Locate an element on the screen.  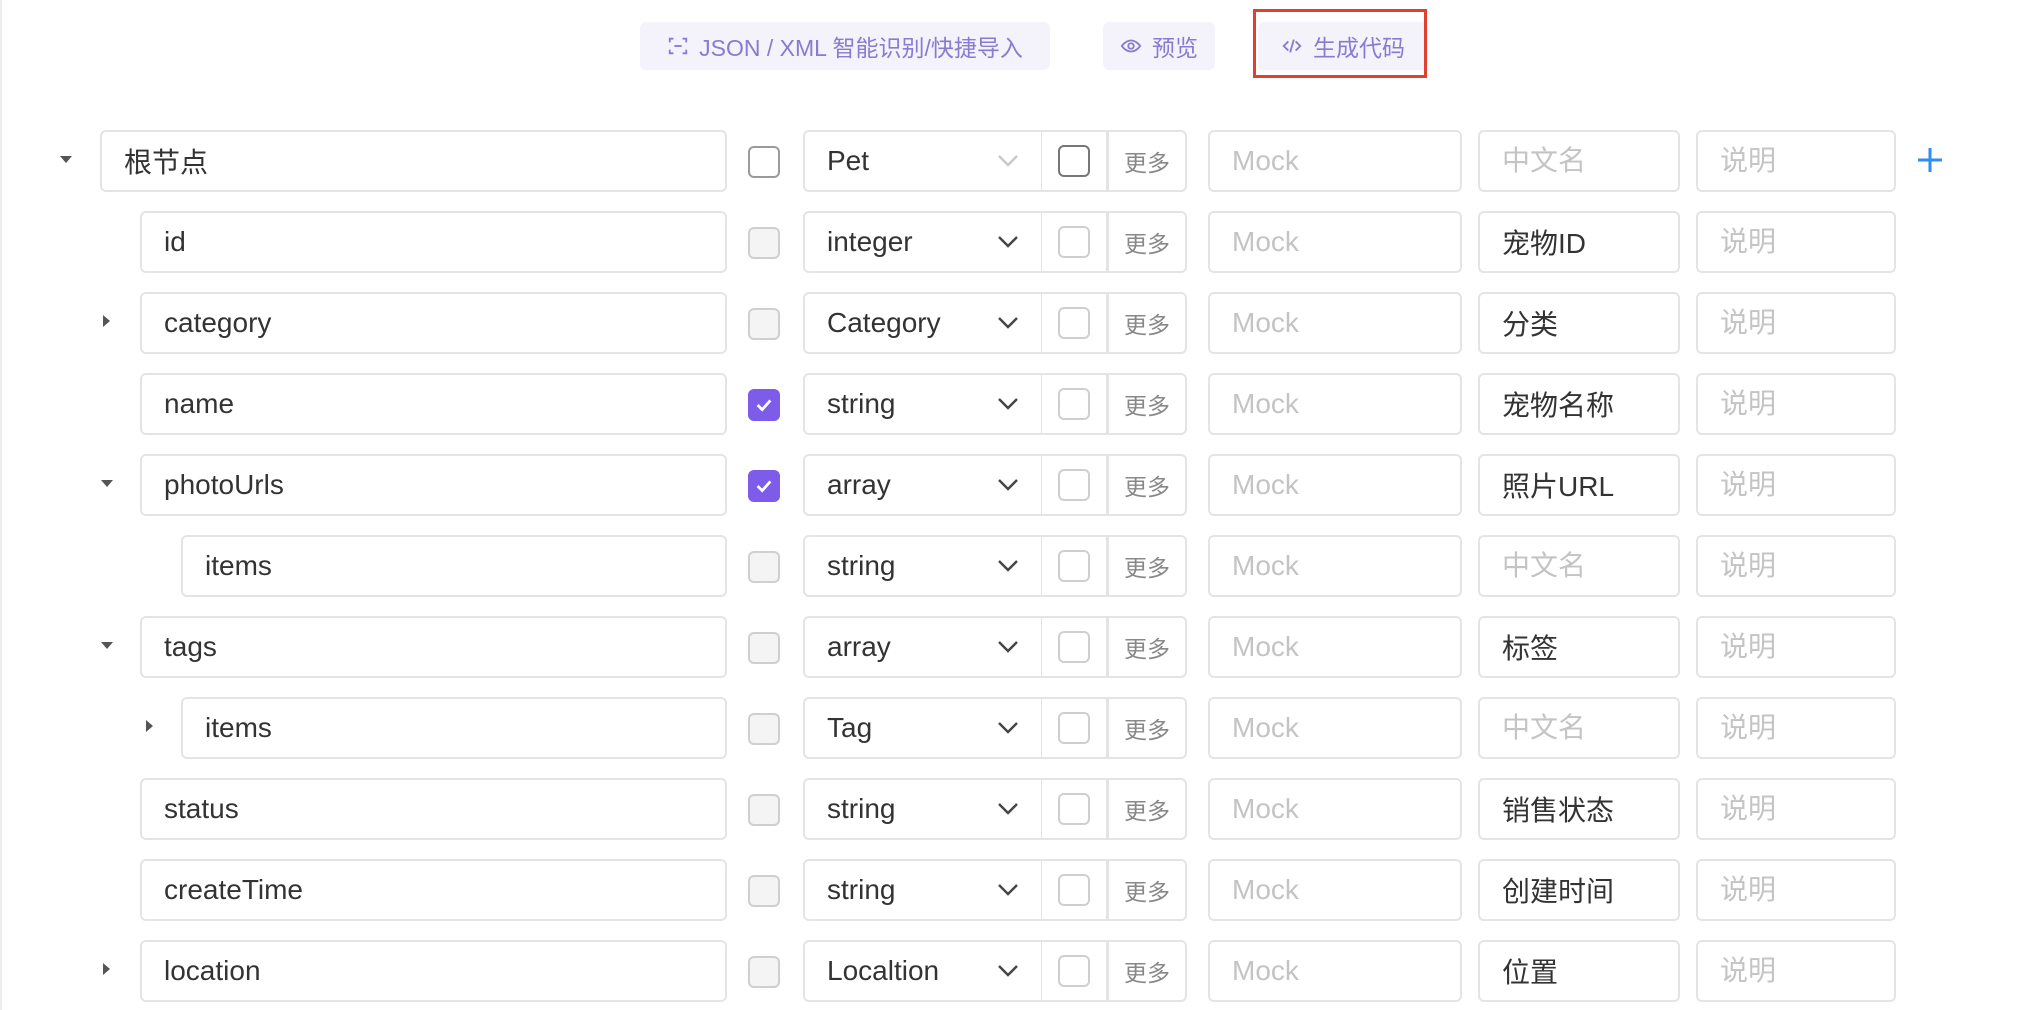
schema-row: Localtion 更多 is located at coordinates (1018, 972).